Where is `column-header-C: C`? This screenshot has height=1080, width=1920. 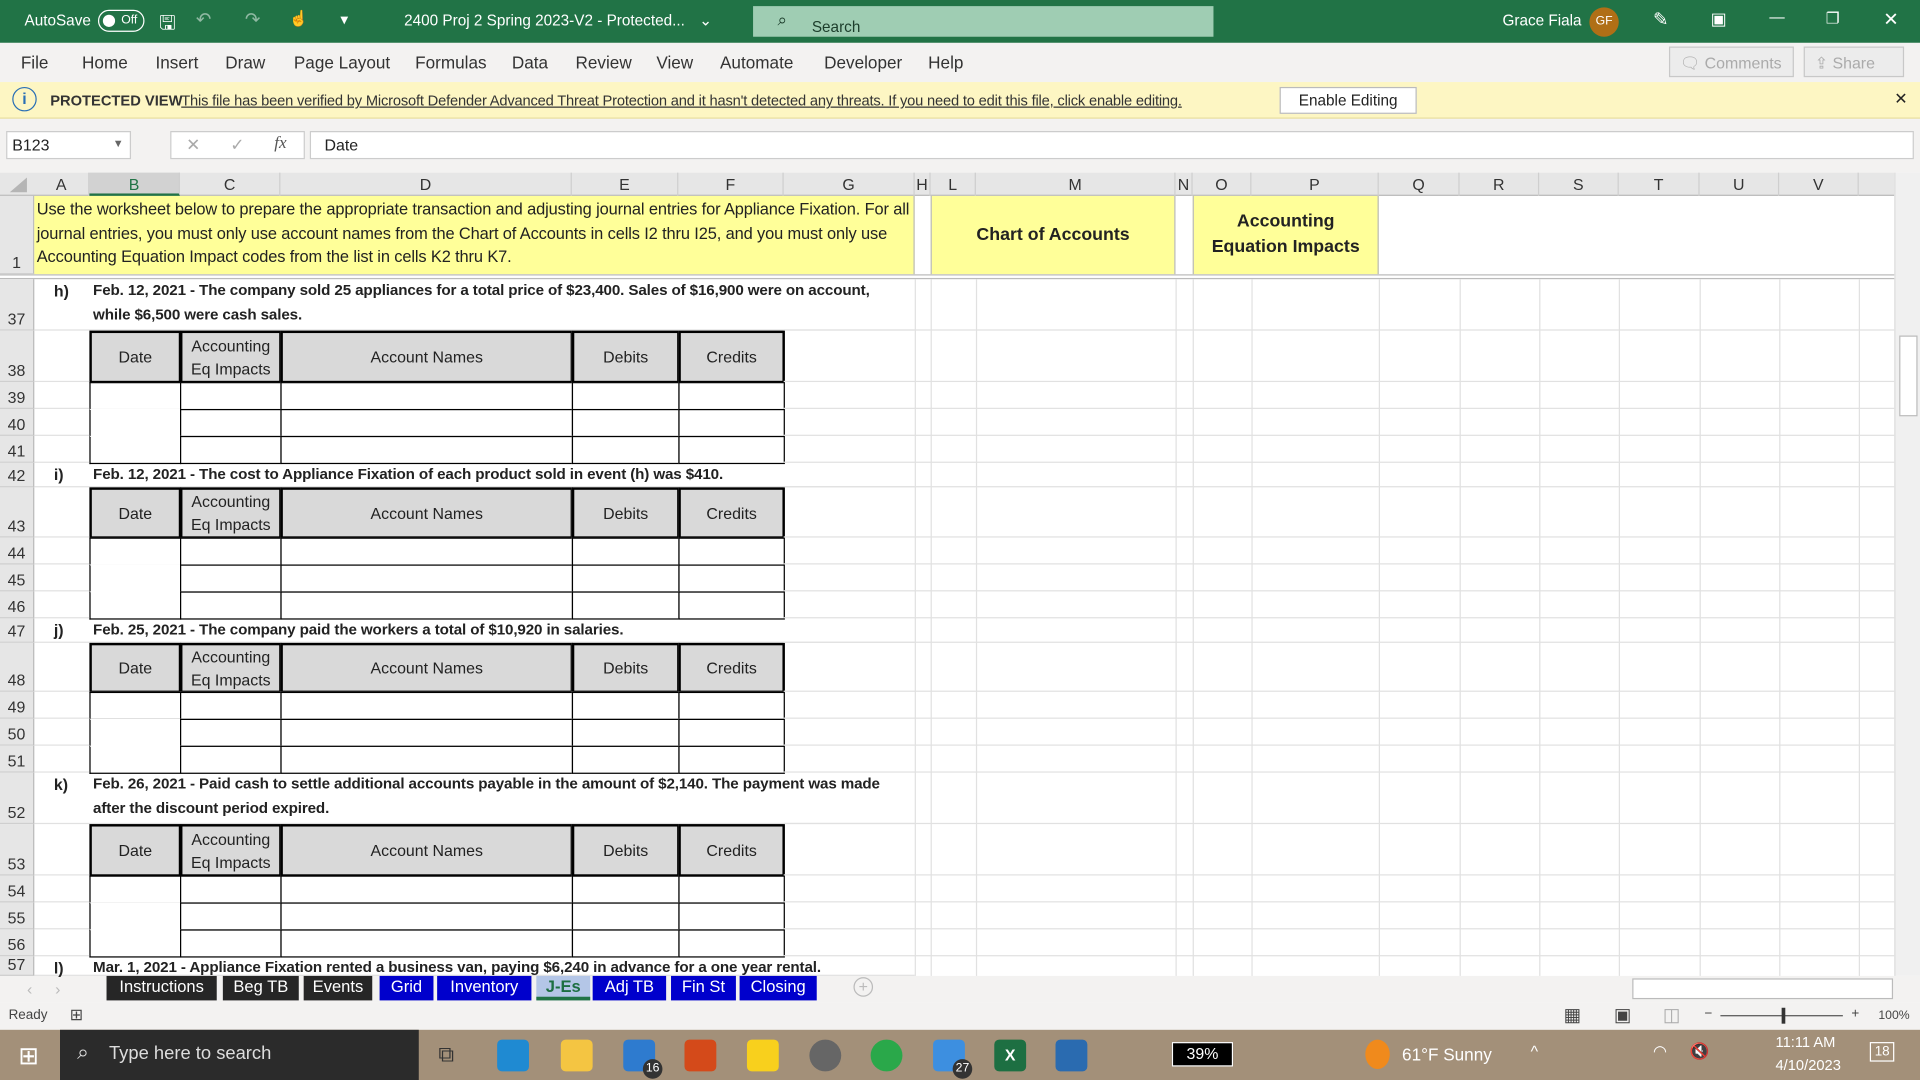
column-header-C: C is located at coordinates (230, 184).